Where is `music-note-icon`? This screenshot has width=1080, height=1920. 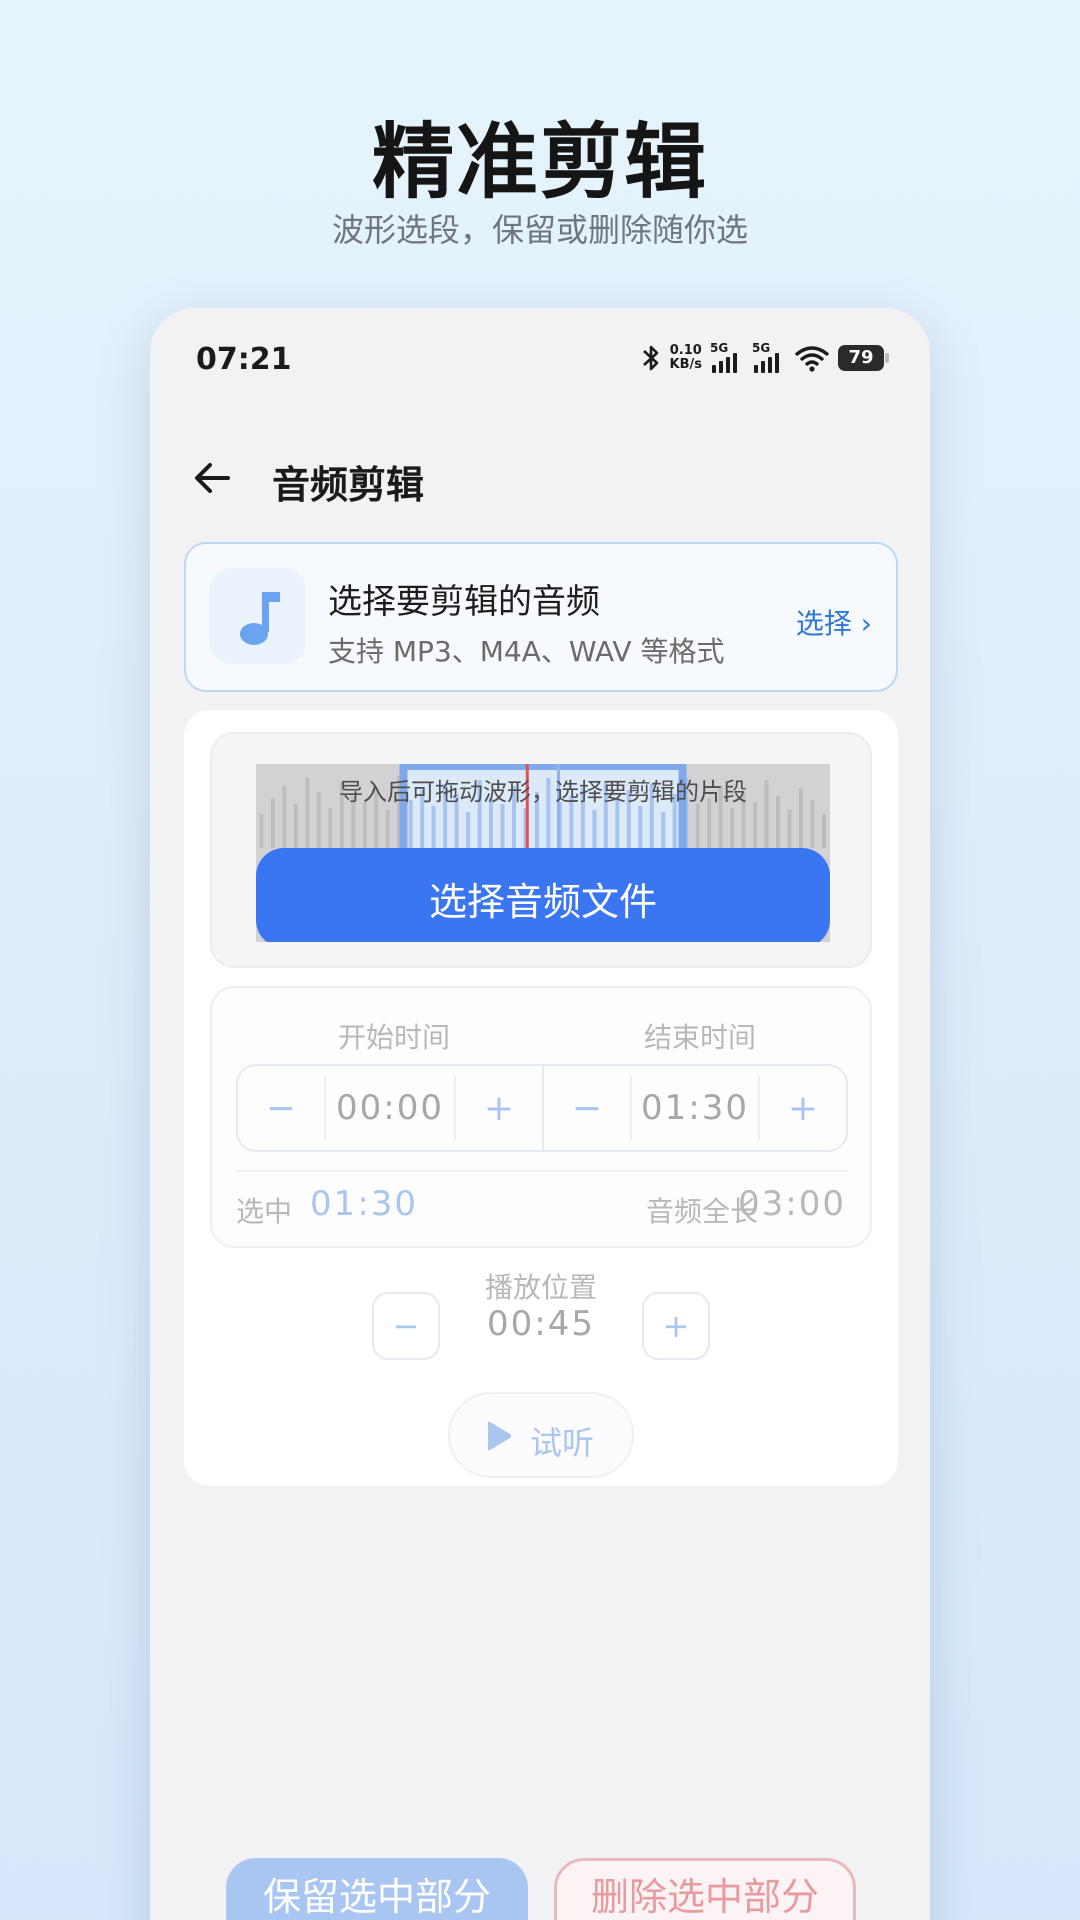 music-note-icon is located at coordinates (260, 618).